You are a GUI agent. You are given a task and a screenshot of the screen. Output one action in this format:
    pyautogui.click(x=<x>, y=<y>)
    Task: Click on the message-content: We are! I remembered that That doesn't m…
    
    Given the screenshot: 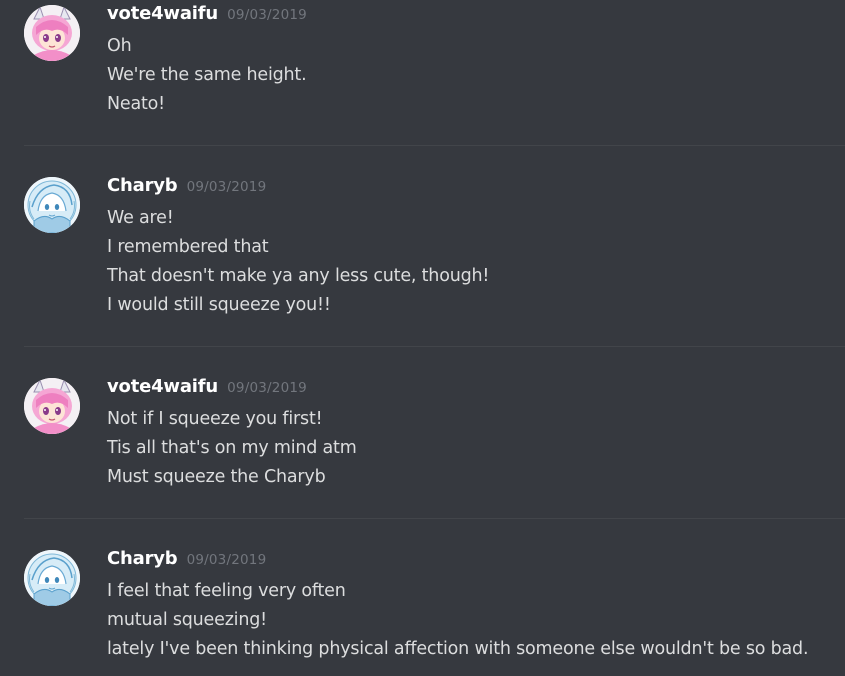 What is the action you would take?
    pyautogui.click(x=298, y=262)
    